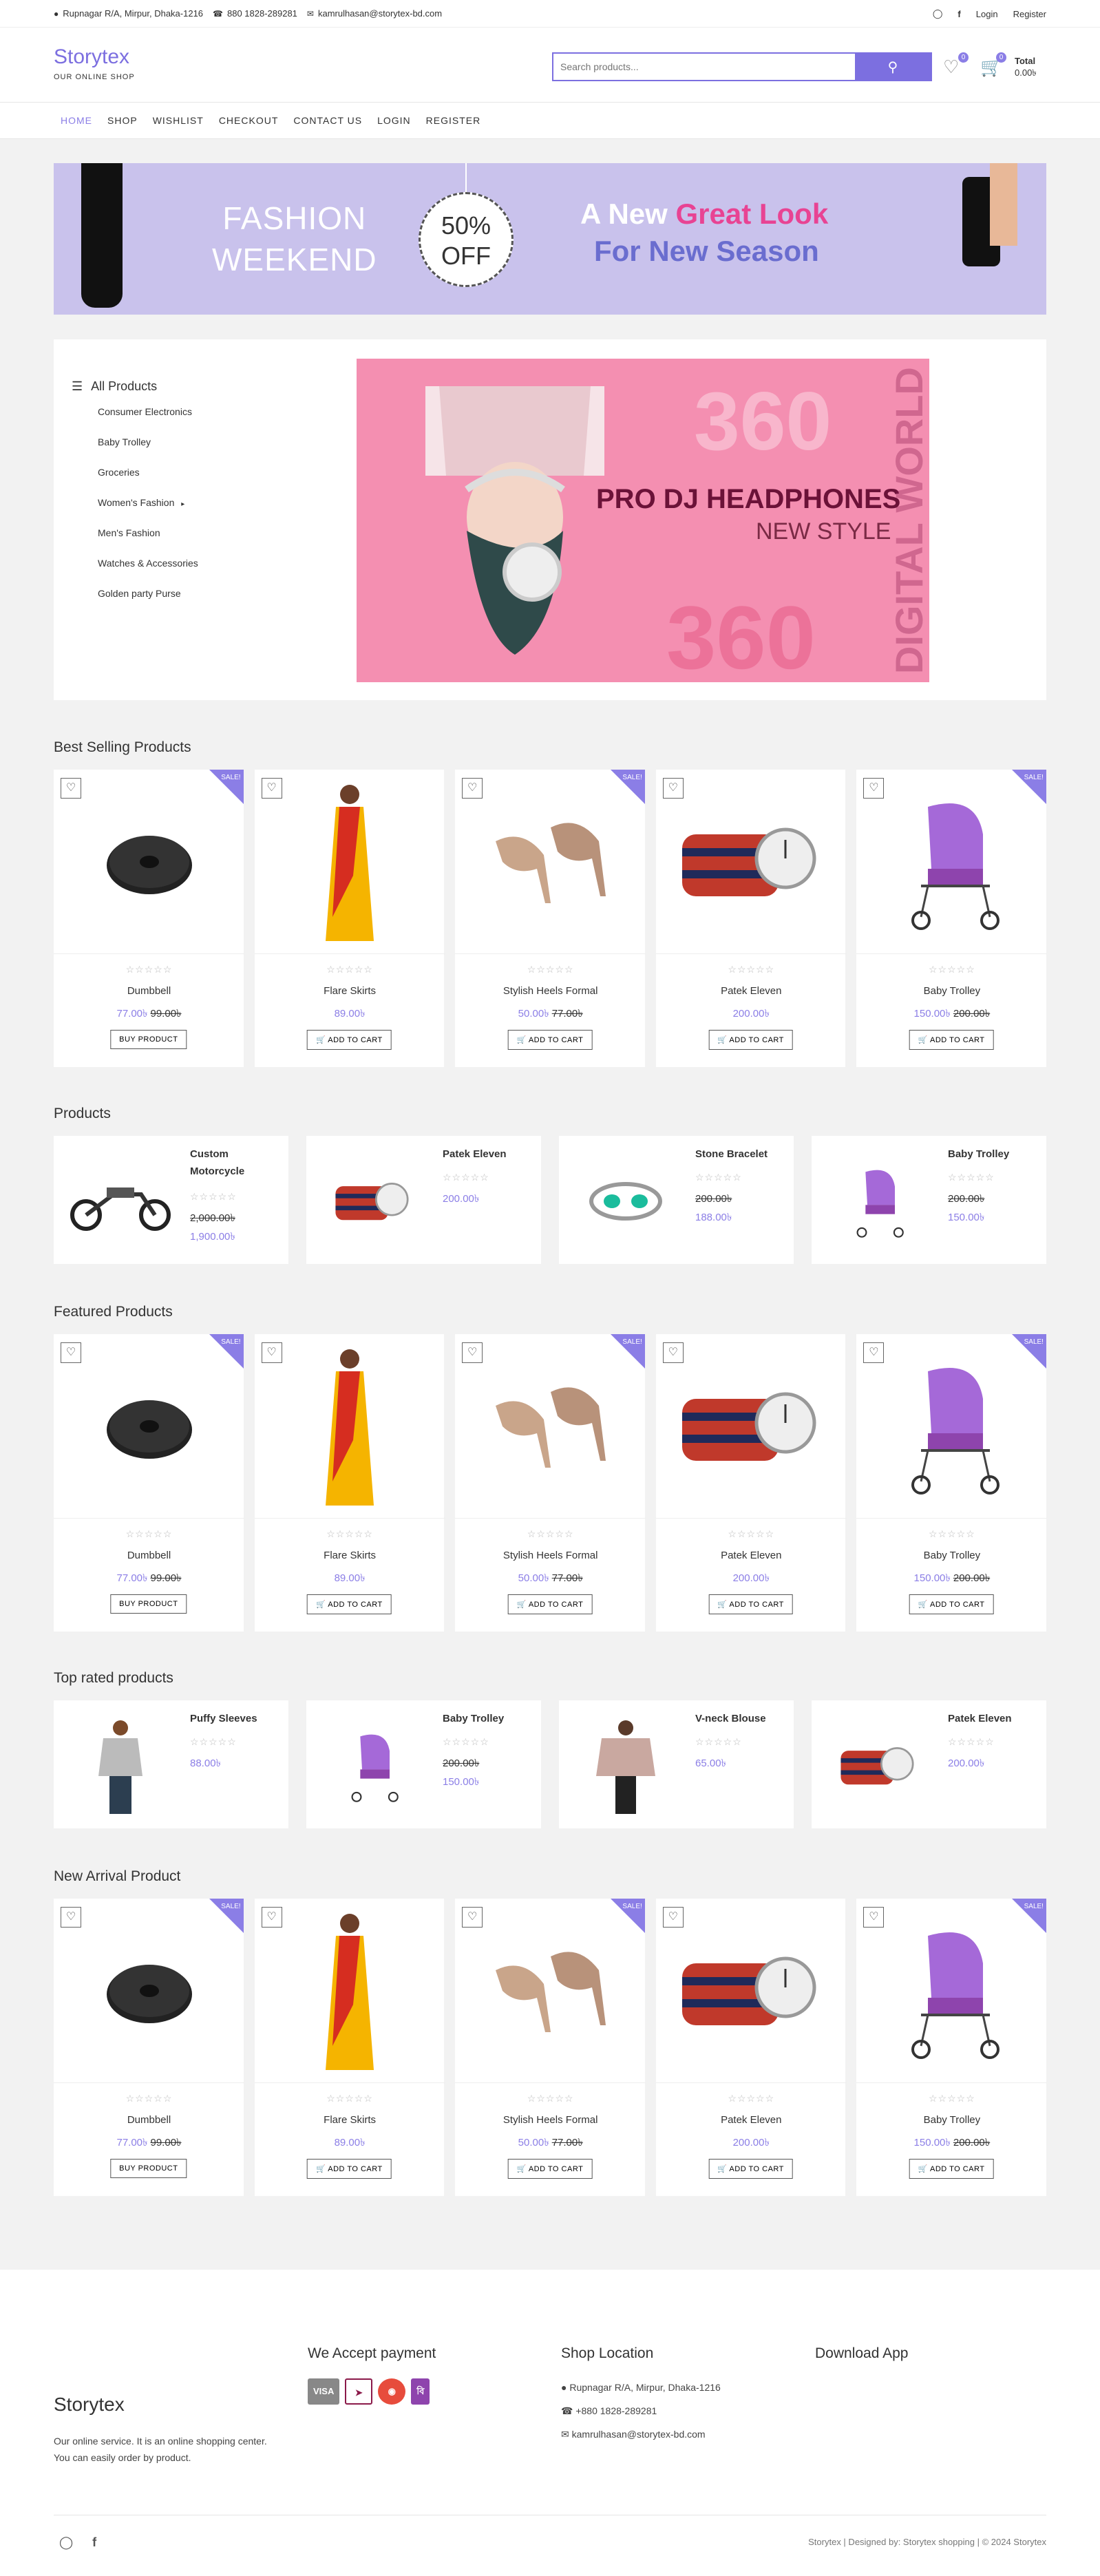 Image resolution: width=1100 pixels, height=2576 pixels. I want to click on language-icon: ◯, so click(938, 14).